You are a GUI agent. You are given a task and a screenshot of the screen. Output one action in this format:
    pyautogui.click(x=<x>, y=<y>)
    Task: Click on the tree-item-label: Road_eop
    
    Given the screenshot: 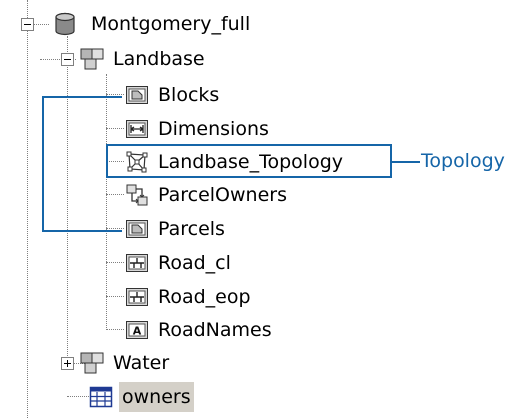 What is the action you would take?
    pyautogui.click(x=204, y=297)
    